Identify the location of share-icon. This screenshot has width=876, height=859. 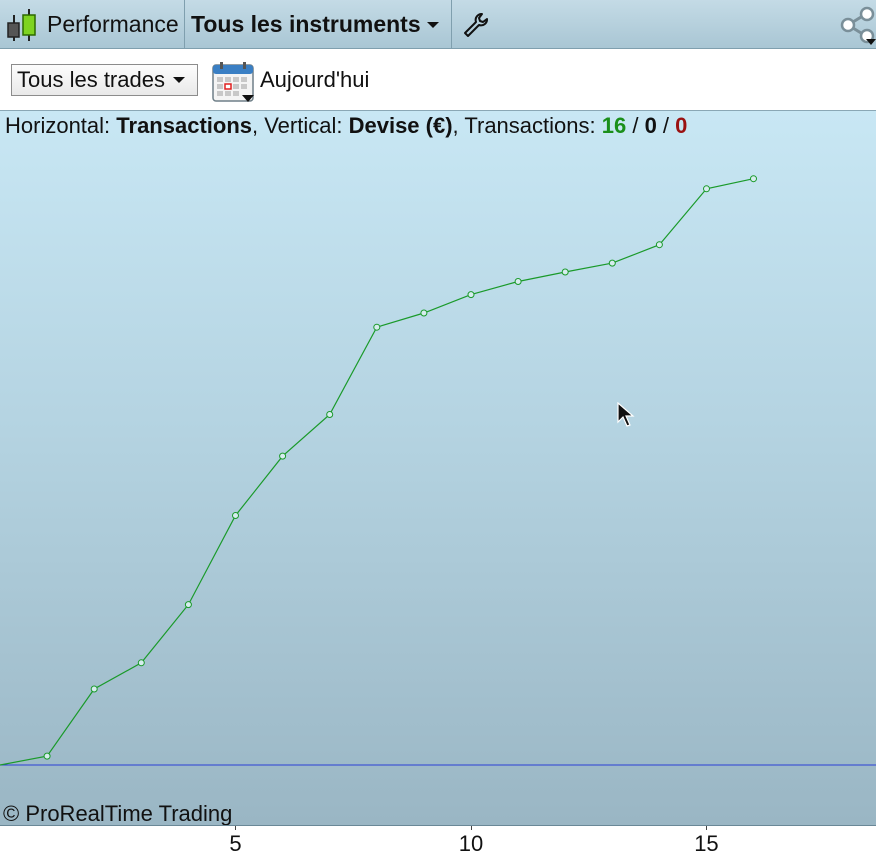
(858, 25).